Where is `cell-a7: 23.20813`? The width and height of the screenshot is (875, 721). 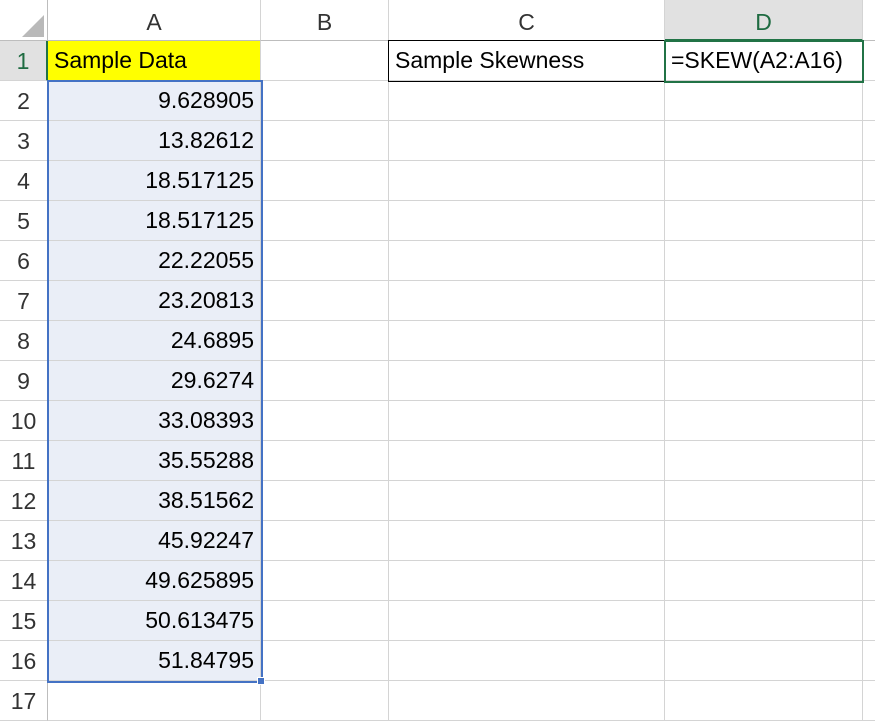
cell-a7: 23.20813 is located at coordinates (154, 301).